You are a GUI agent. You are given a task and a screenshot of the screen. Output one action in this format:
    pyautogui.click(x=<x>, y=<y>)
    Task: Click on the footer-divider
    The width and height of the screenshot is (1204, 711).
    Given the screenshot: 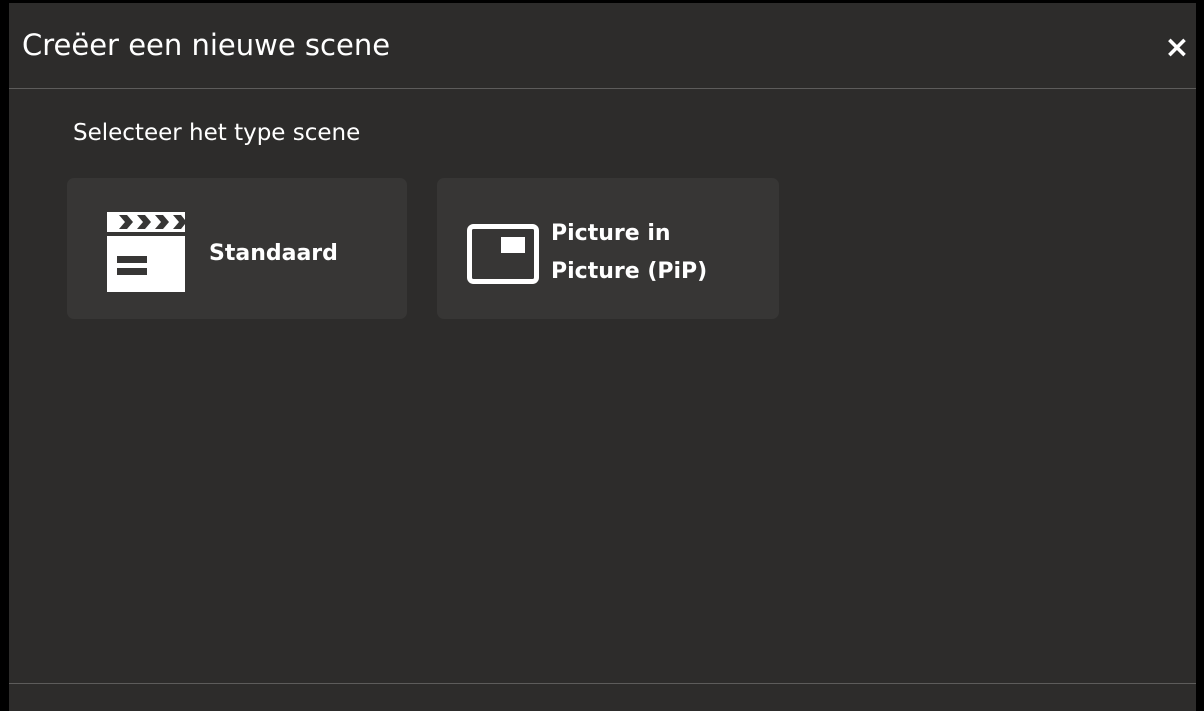 What is the action you would take?
    pyautogui.click(x=602, y=683)
    